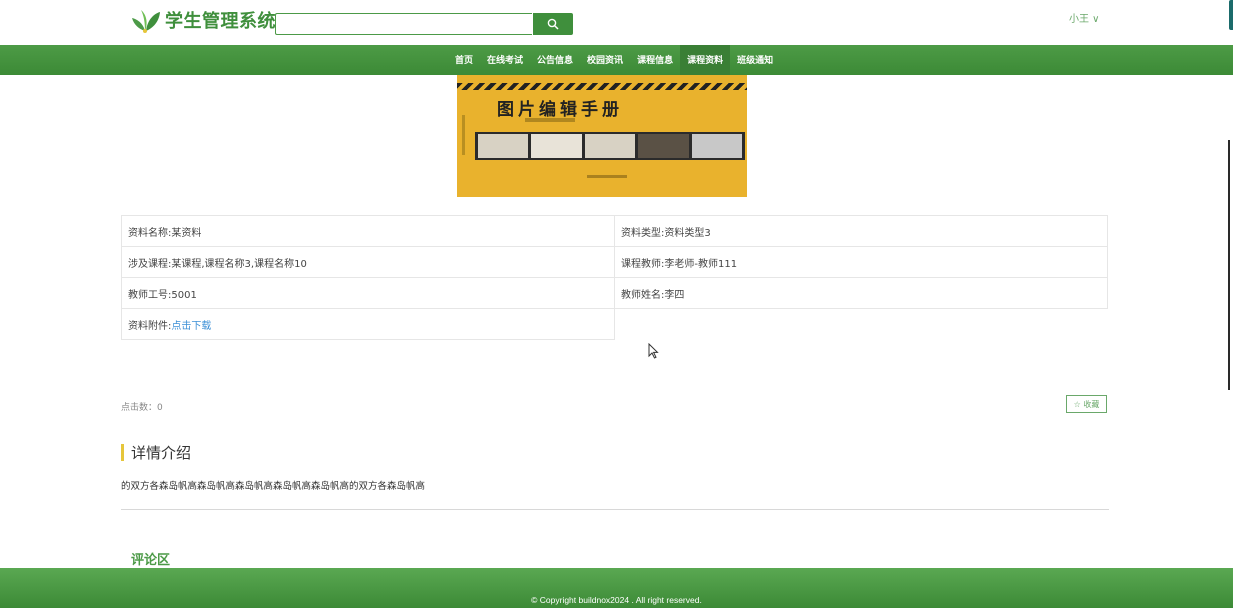 Image resolution: width=1233 pixels, height=608 pixels. What do you see at coordinates (368, 324) in the screenshot?
I see `attachment-cell: 资料附件:点击下载` at bounding box center [368, 324].